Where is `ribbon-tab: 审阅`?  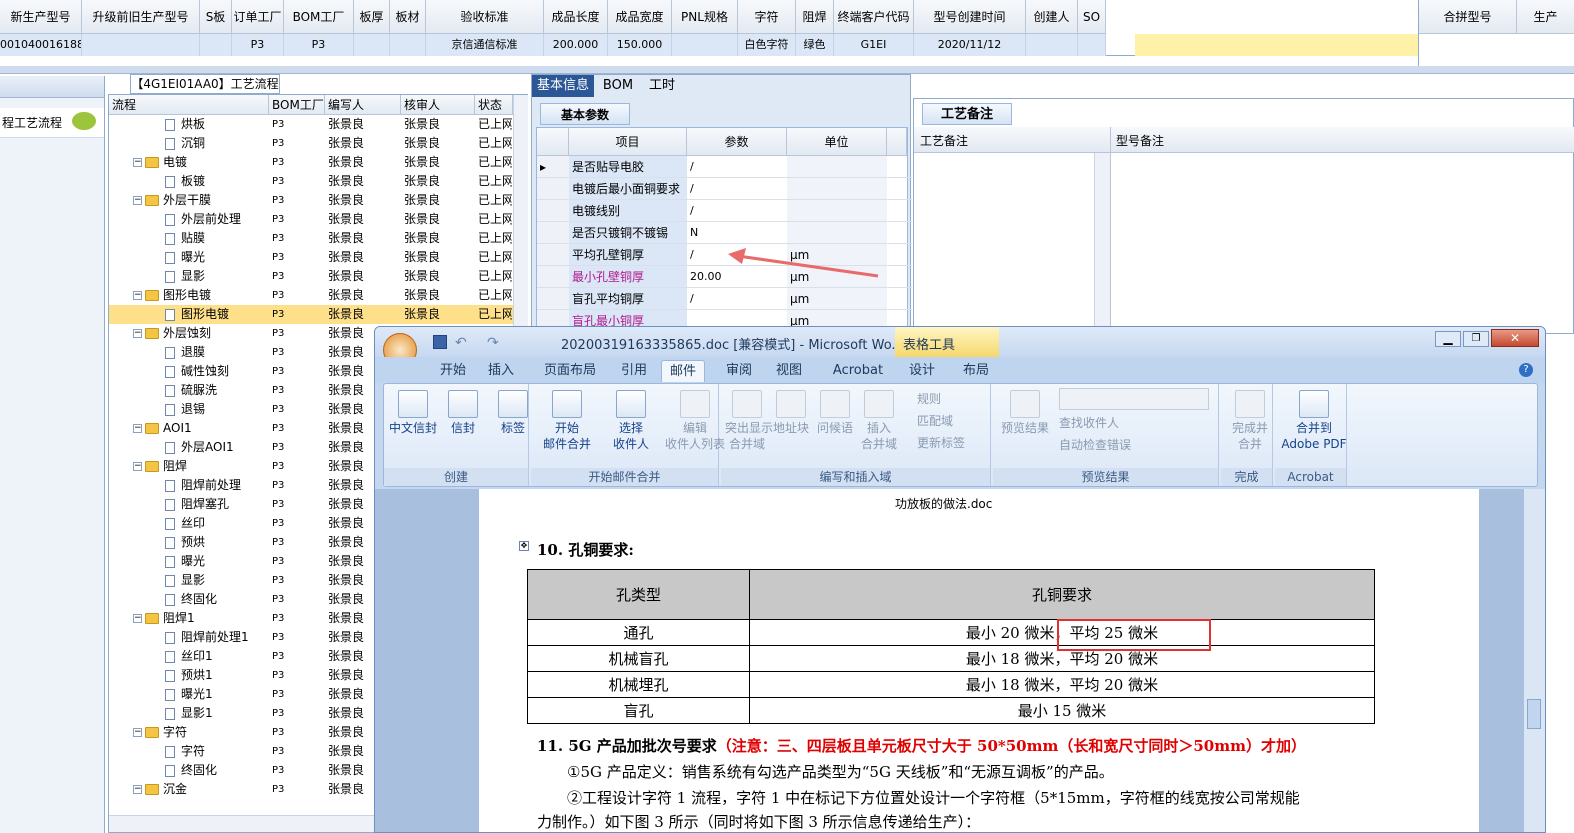
ribbon-tab: 审阅 is located at coordinates (739, 371).